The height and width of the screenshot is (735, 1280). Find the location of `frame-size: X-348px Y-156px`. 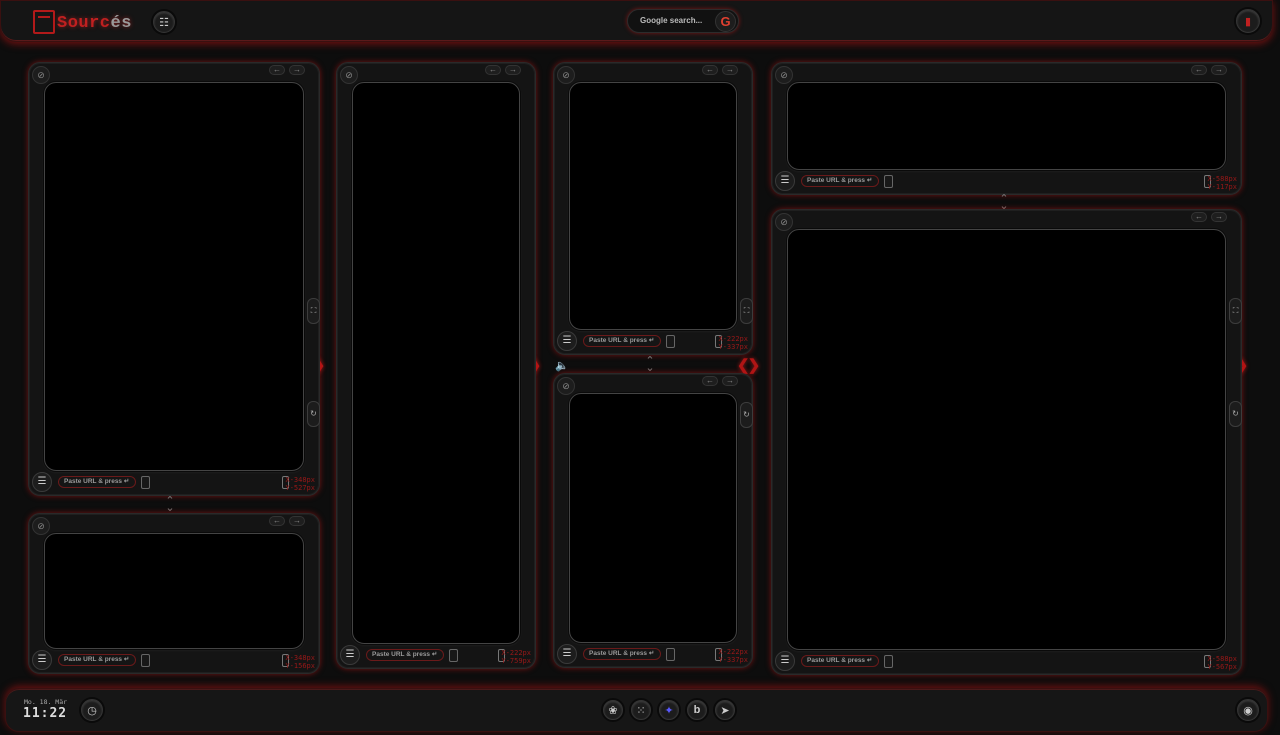

frame-size: X-348px Y-156px is located at coordinates (300, 662).